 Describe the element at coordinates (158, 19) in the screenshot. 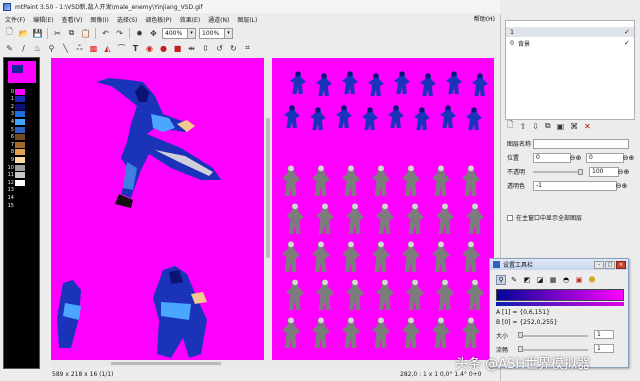

I see `menu-palette: 调色板(P)` at that location.